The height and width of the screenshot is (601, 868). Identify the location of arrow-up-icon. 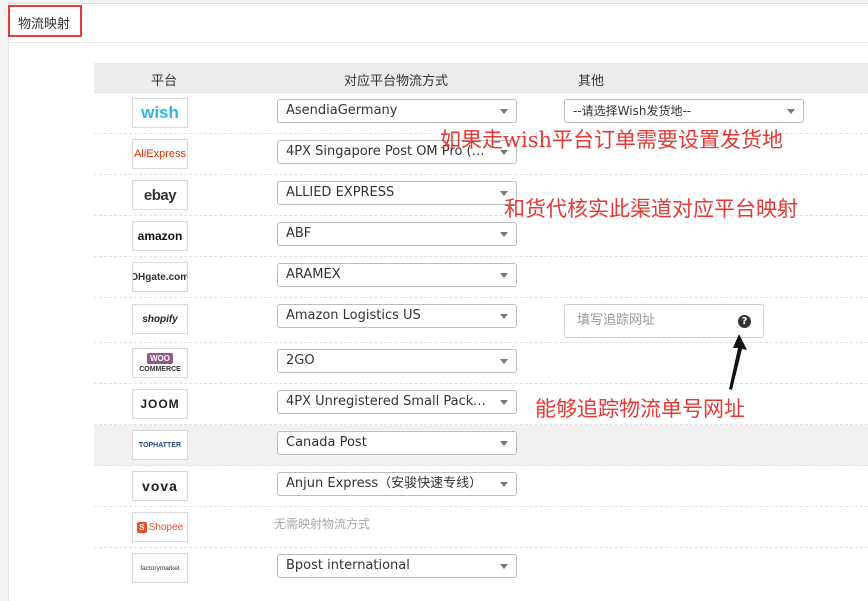
(738, 362).